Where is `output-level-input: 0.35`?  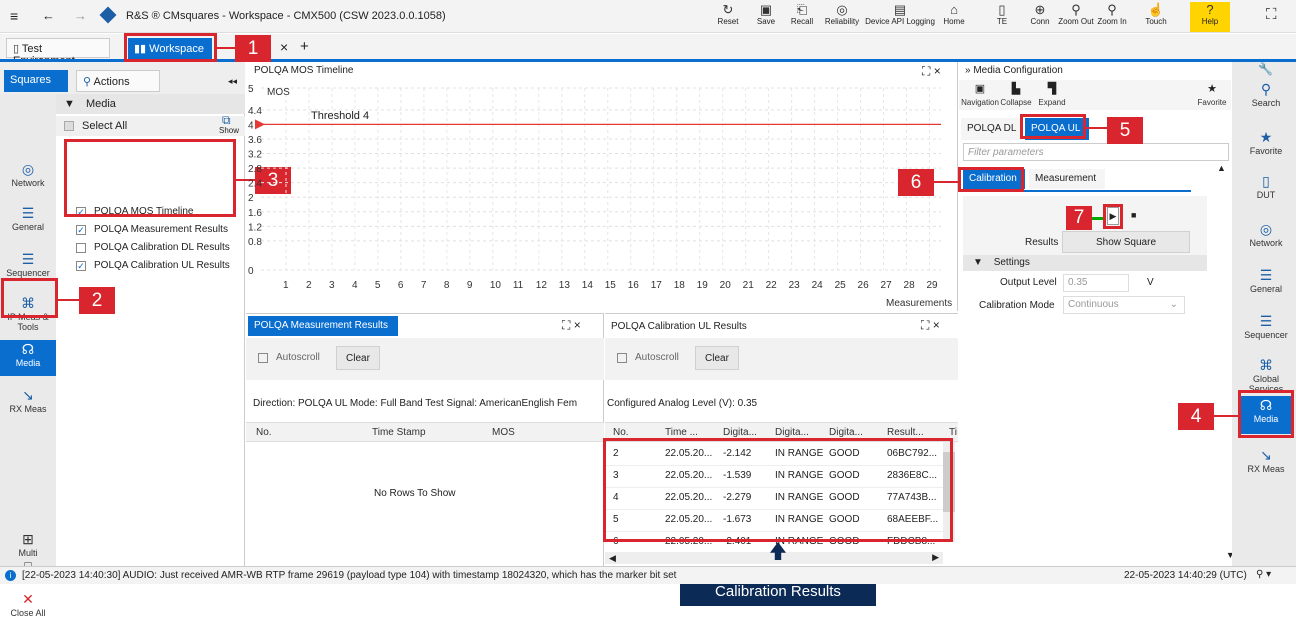
output-level-input: 0.35 is located at coordinates (1096, 283).